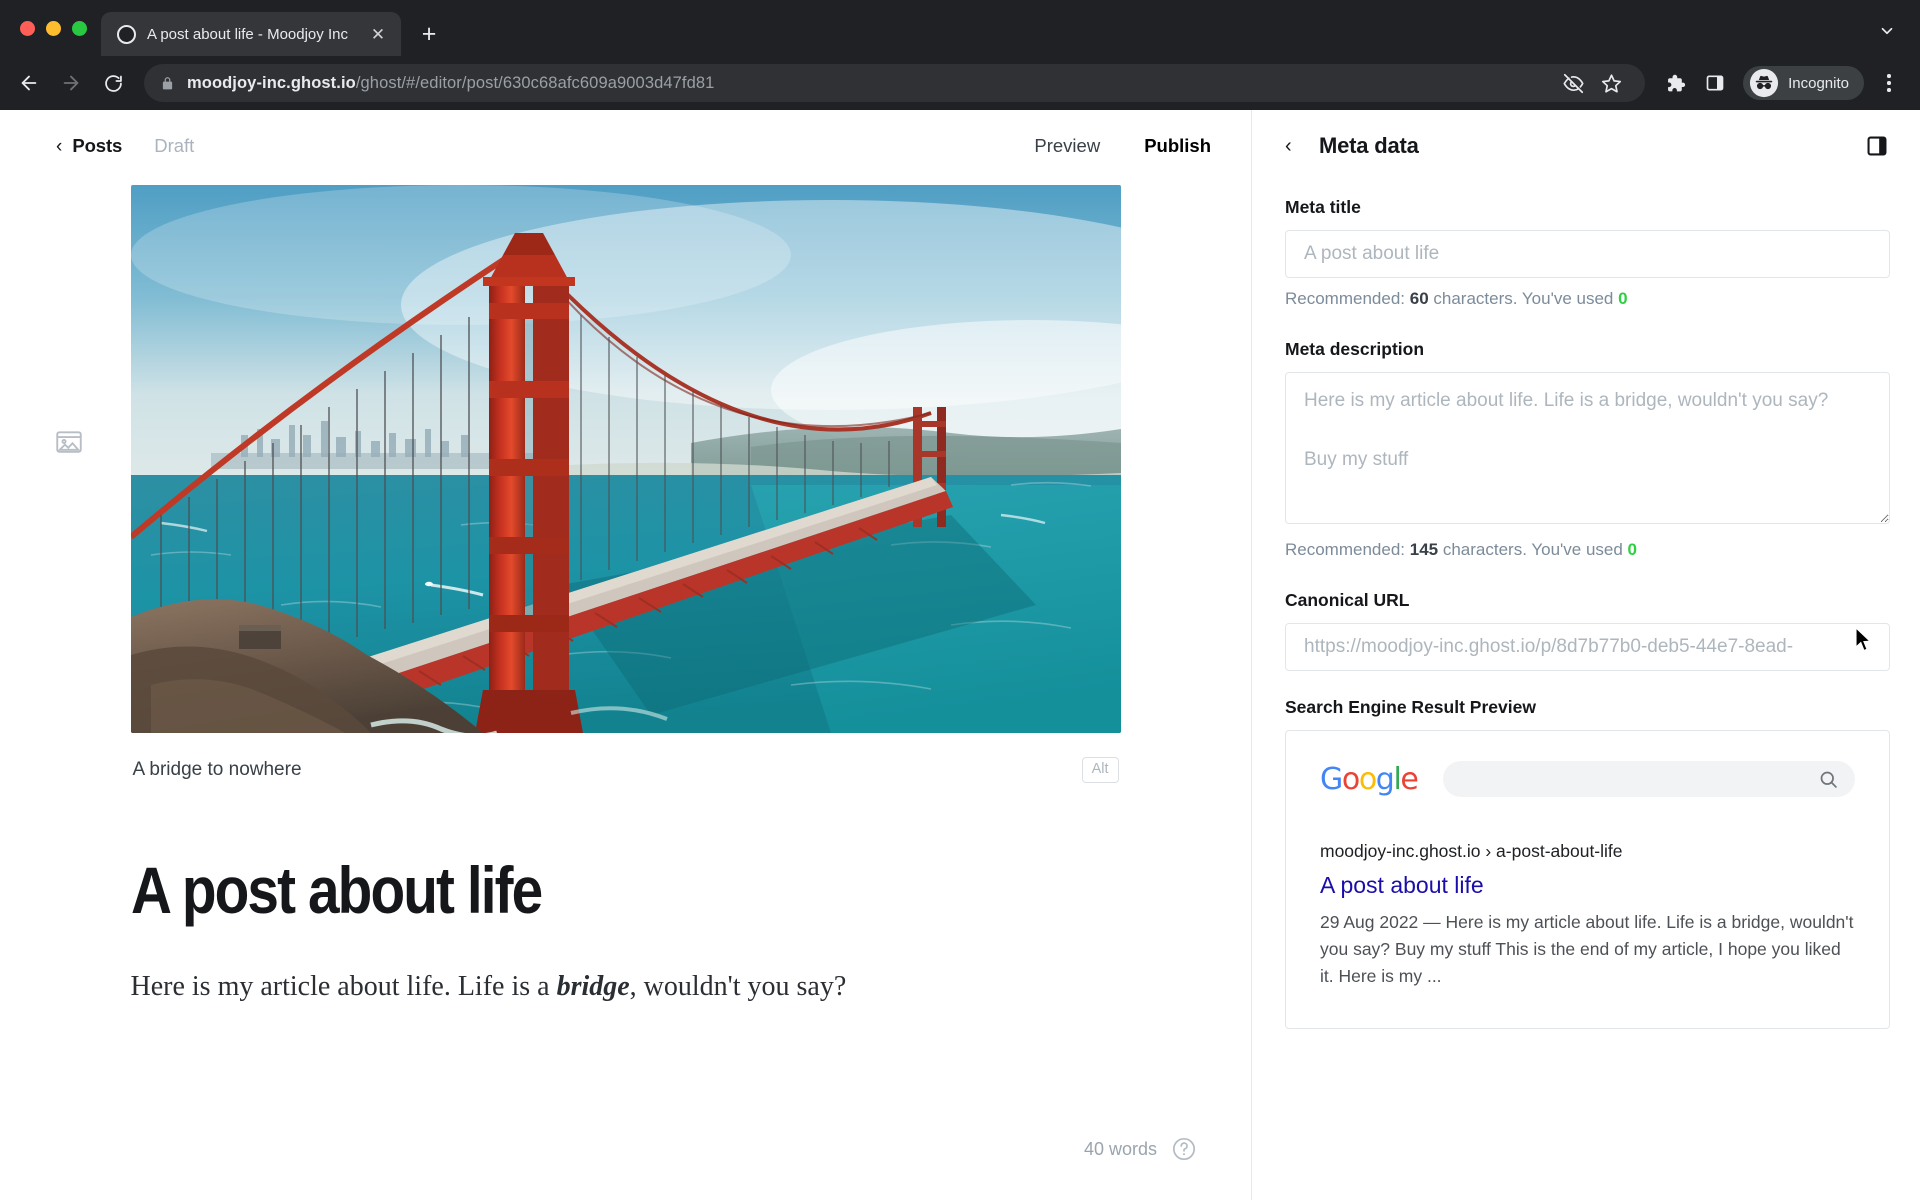  I want to click on extensions-puzzle-icon, so click(1675, 83).